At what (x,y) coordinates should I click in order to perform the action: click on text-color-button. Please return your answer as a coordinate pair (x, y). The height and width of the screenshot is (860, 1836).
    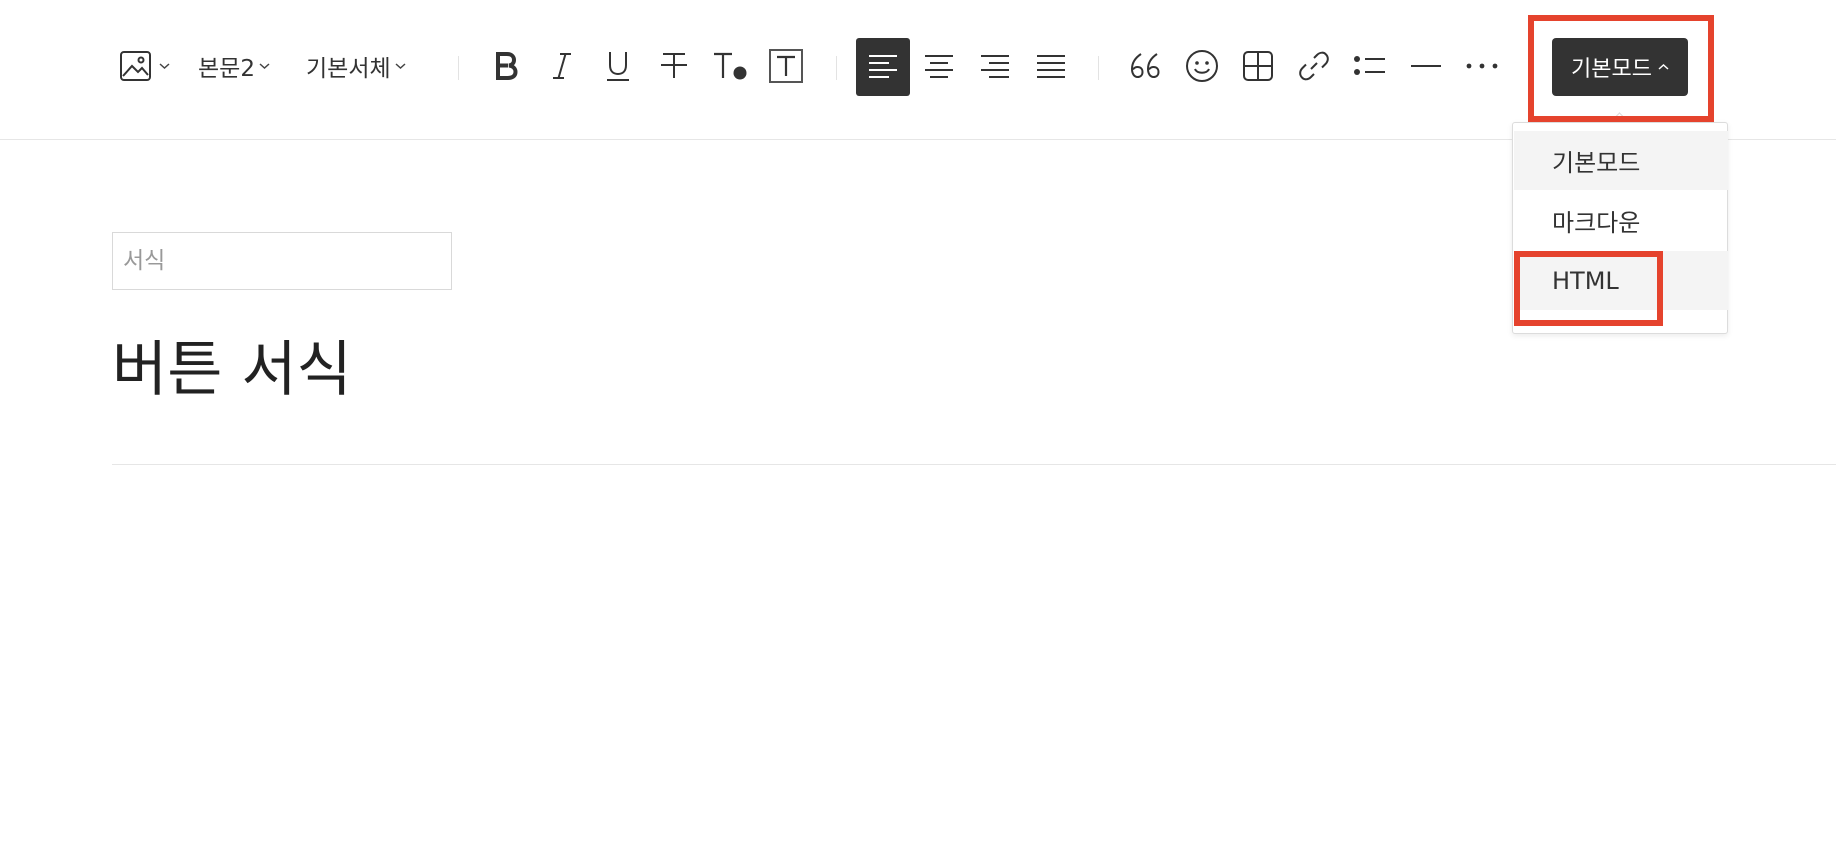
    Looking at the image, I should click on (730, 66).